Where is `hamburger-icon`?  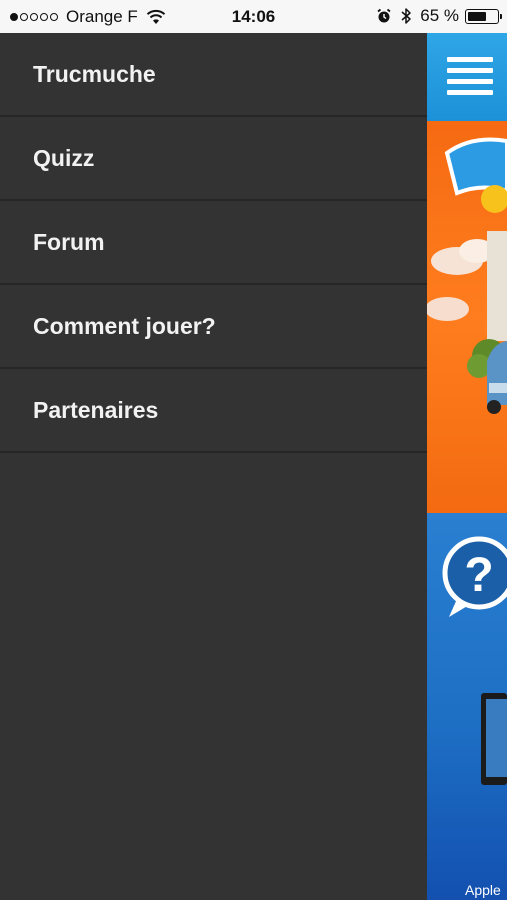
hamburger-icon is located at coordinates (470, 76).